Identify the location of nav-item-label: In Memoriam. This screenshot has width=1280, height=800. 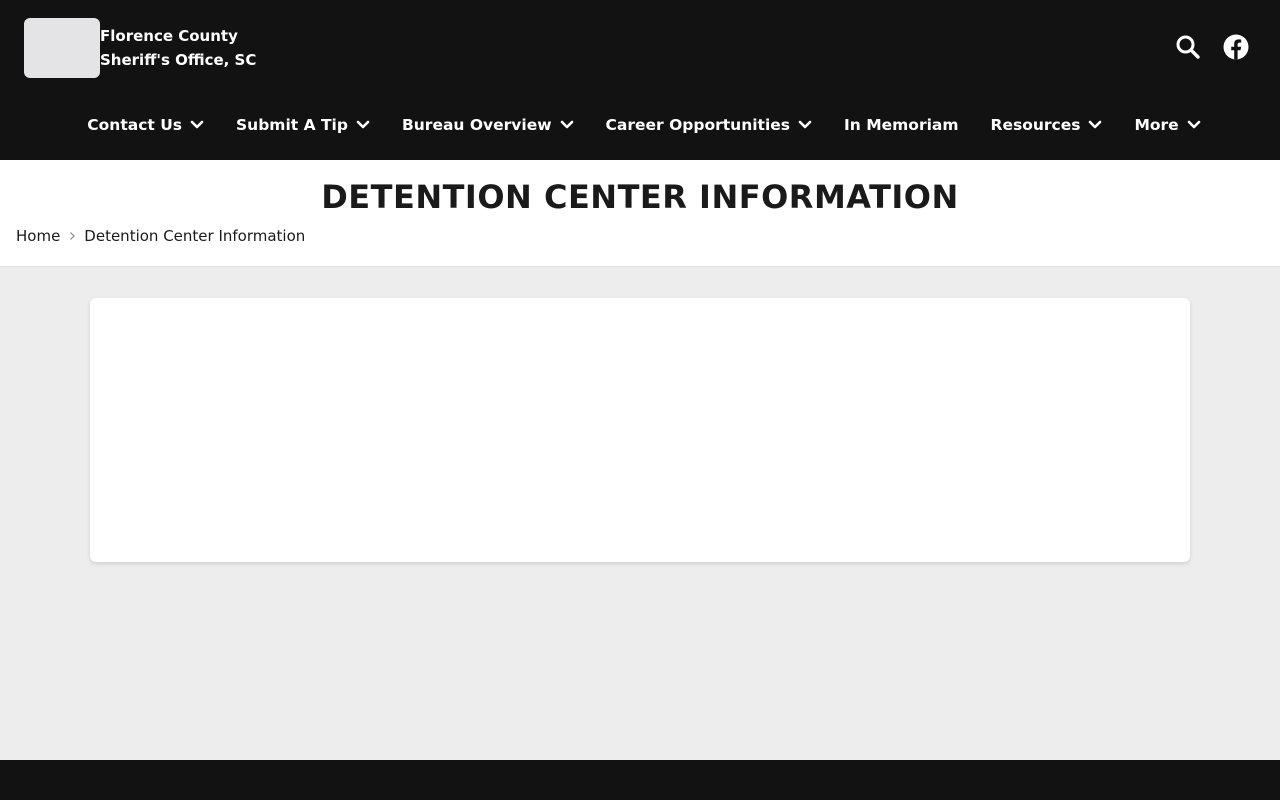
(901, 125).